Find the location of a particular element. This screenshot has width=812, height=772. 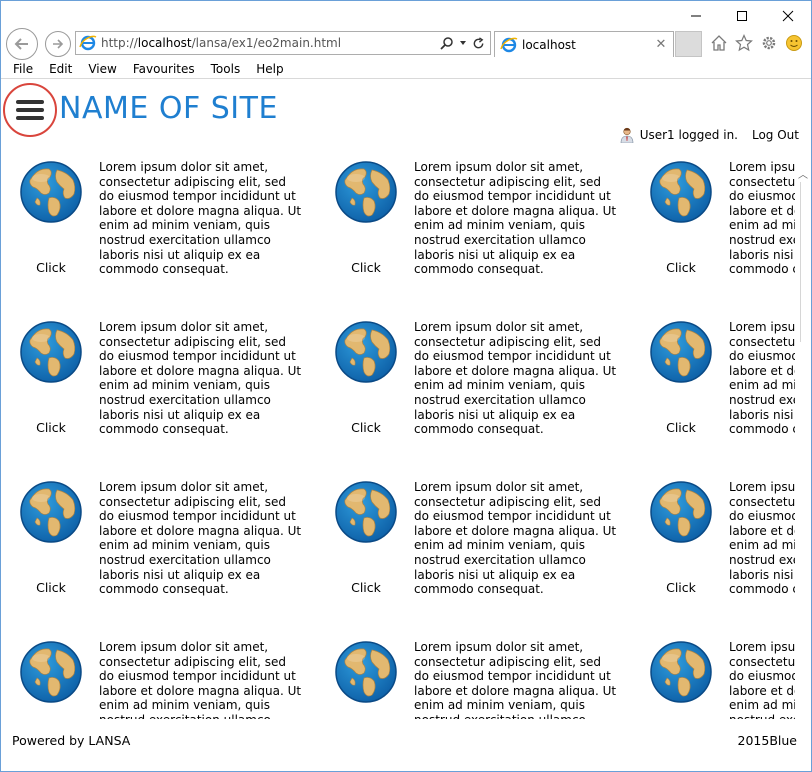

logout-link: Log Out is located at coordinates (775, 135).